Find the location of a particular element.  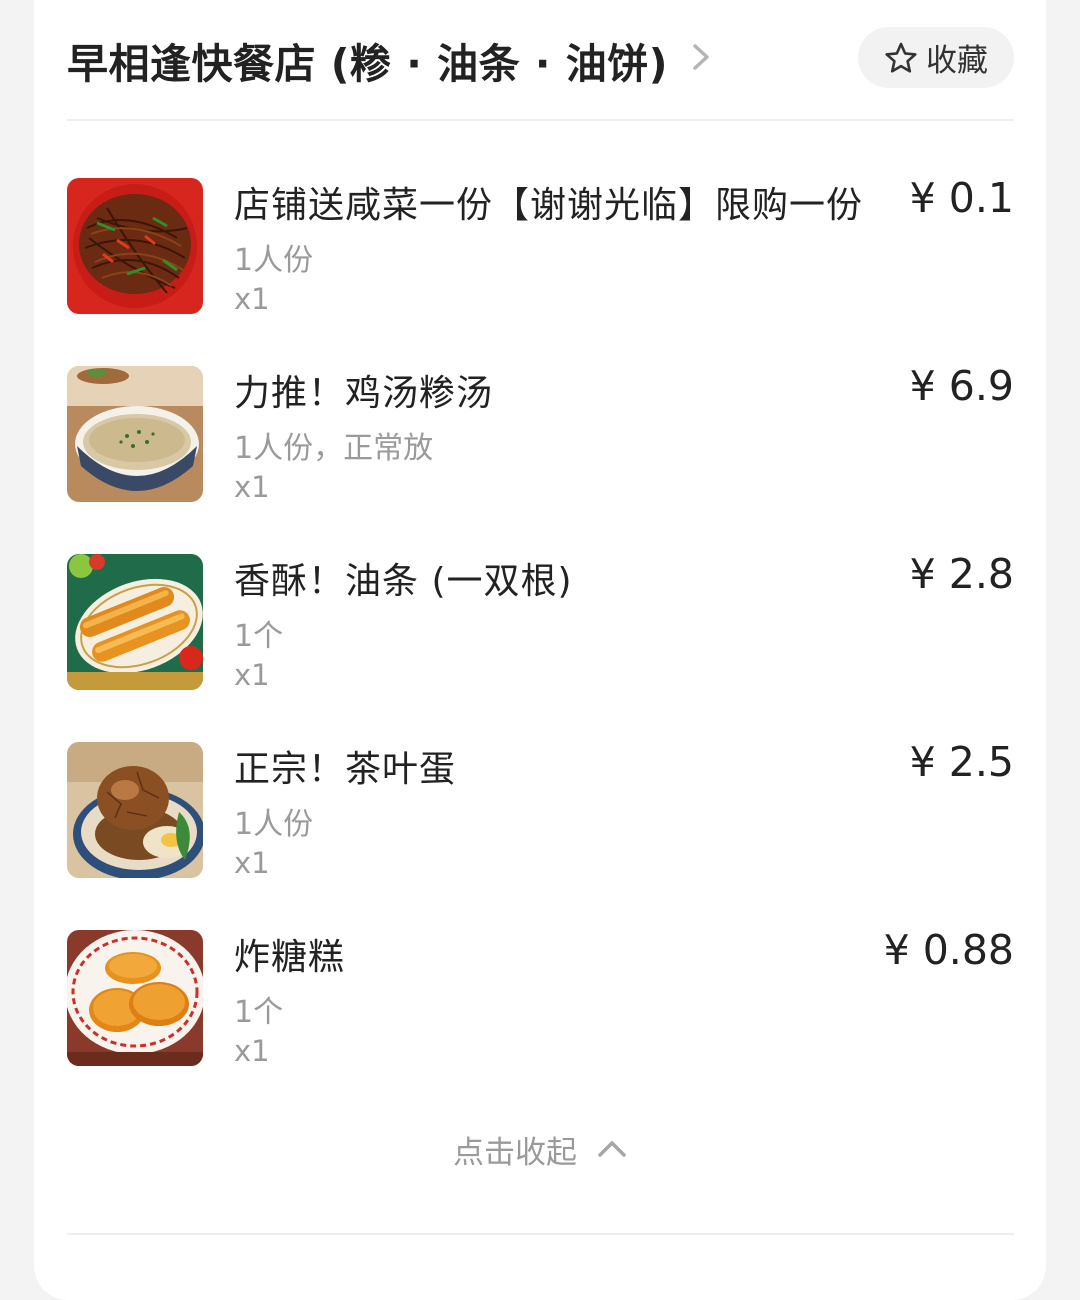

item-image-tea-egg is located at coordinates (135, 810).